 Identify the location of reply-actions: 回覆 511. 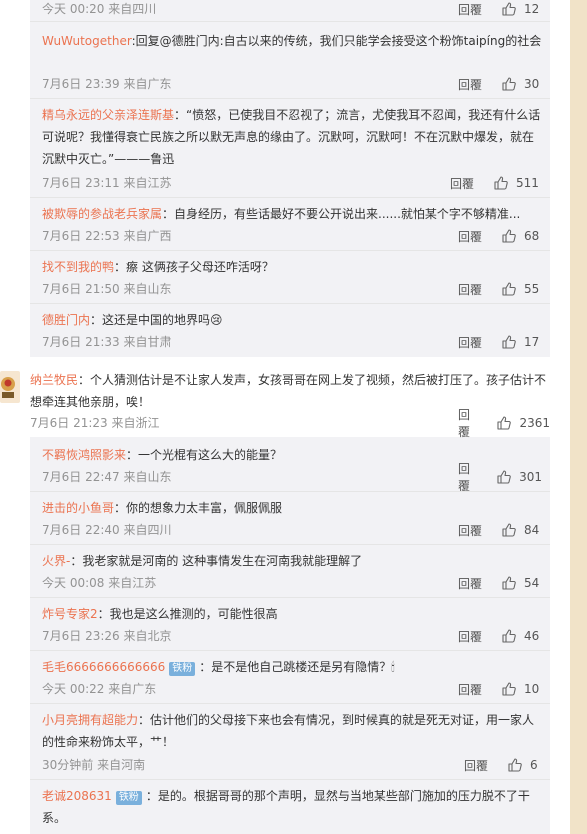
(494, 183).